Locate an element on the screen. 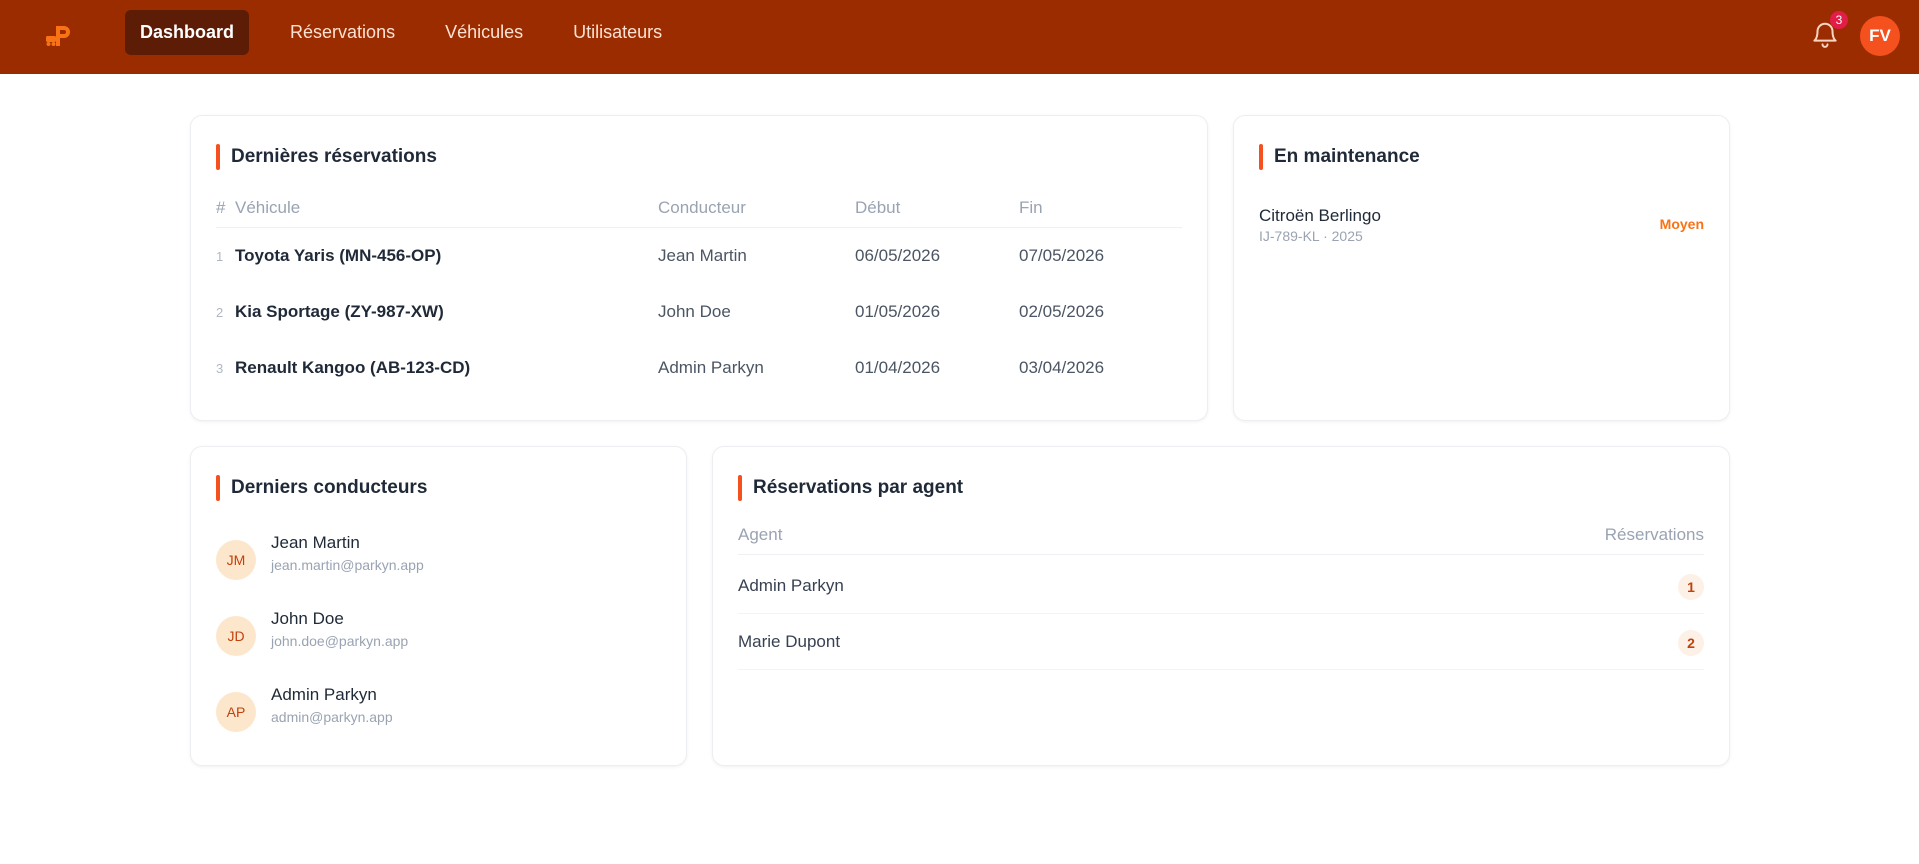 This screenshot has height=864, width=1919. card-title: Dernières réservations is located at coordinates (326, 157).